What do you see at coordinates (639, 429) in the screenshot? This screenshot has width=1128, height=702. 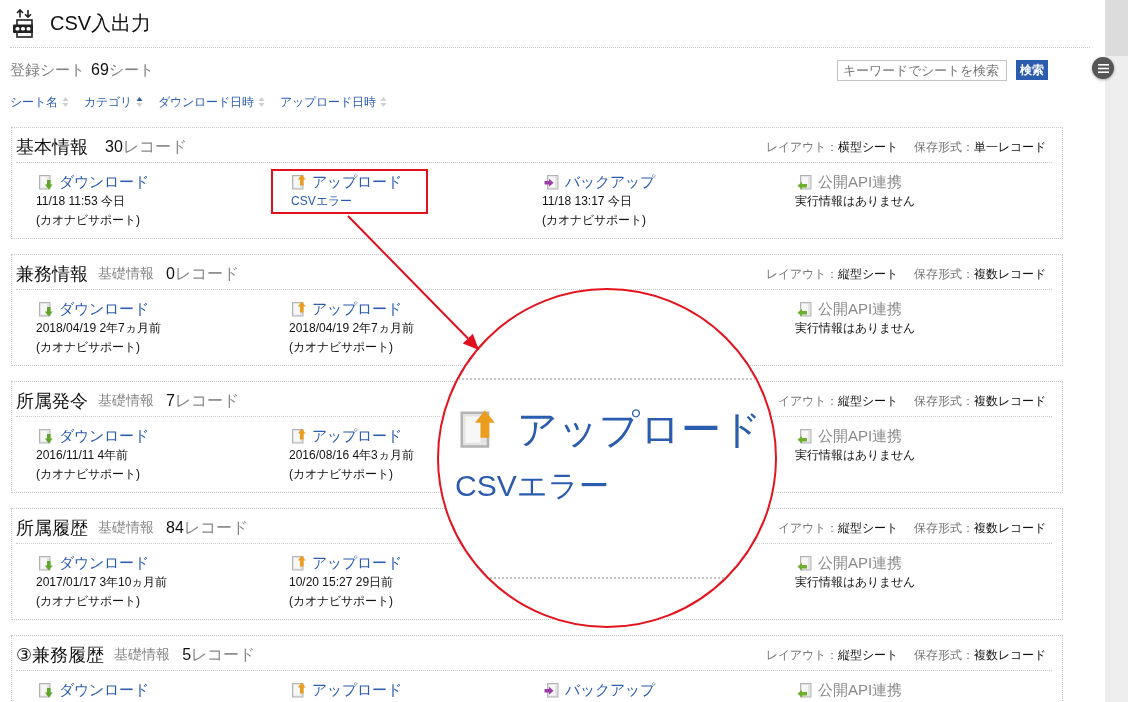 I see `magnified-upload-label: アップロード` at bounding box center [639, 429].